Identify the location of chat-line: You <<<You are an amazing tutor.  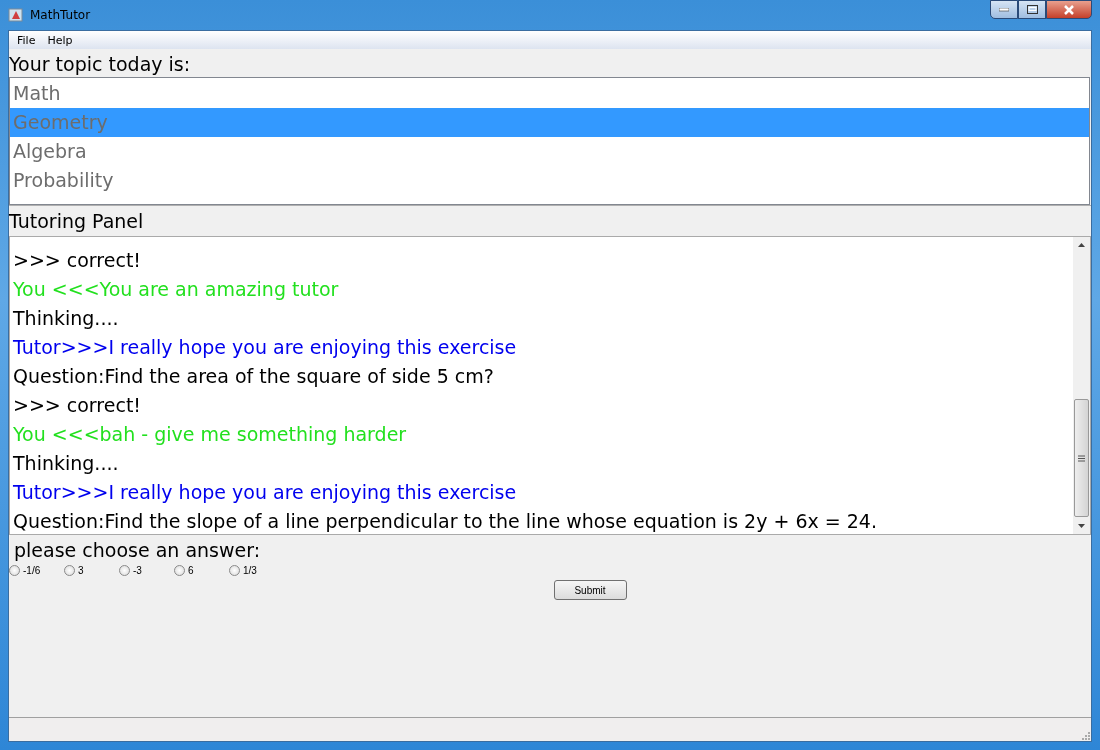
(176, 289).